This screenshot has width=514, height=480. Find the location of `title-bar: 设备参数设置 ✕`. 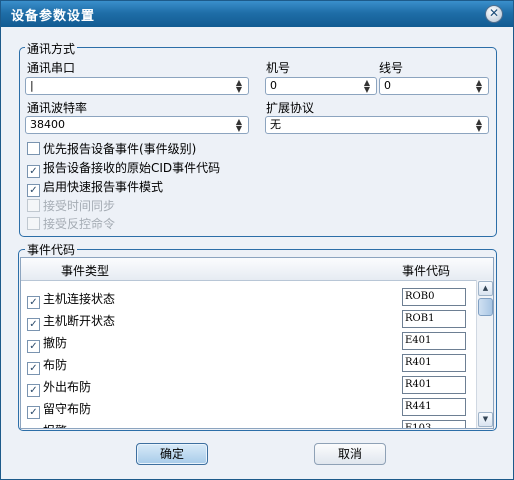

title-bar: 设备参数设置 ✕ is located at coordinates (257, 14).